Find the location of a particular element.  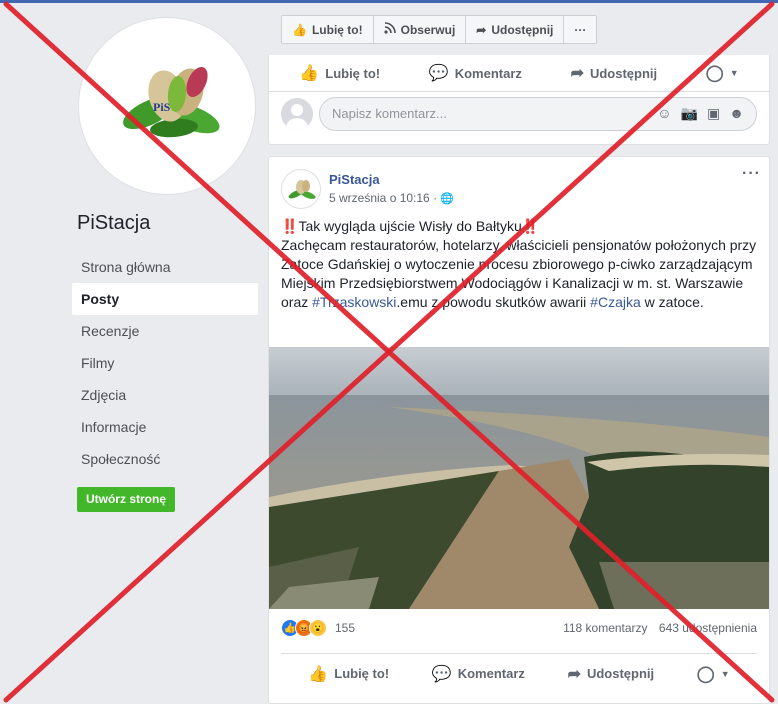

sticker-icon: ☻ is located at coordinates (736, 113).